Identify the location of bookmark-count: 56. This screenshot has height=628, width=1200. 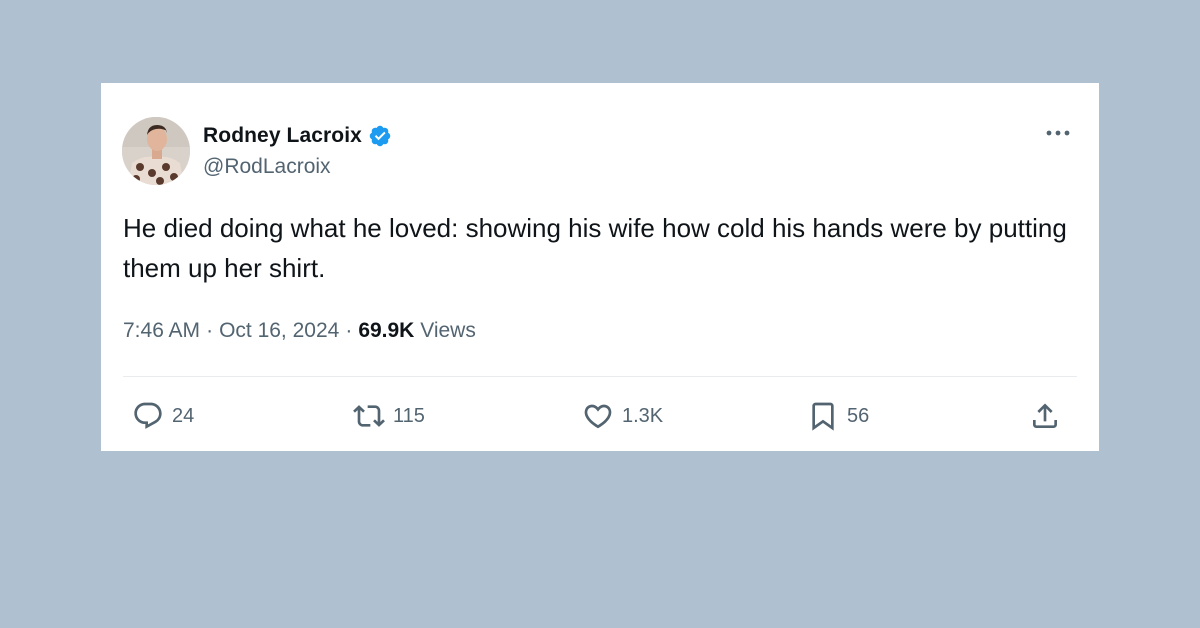
(858, 415).